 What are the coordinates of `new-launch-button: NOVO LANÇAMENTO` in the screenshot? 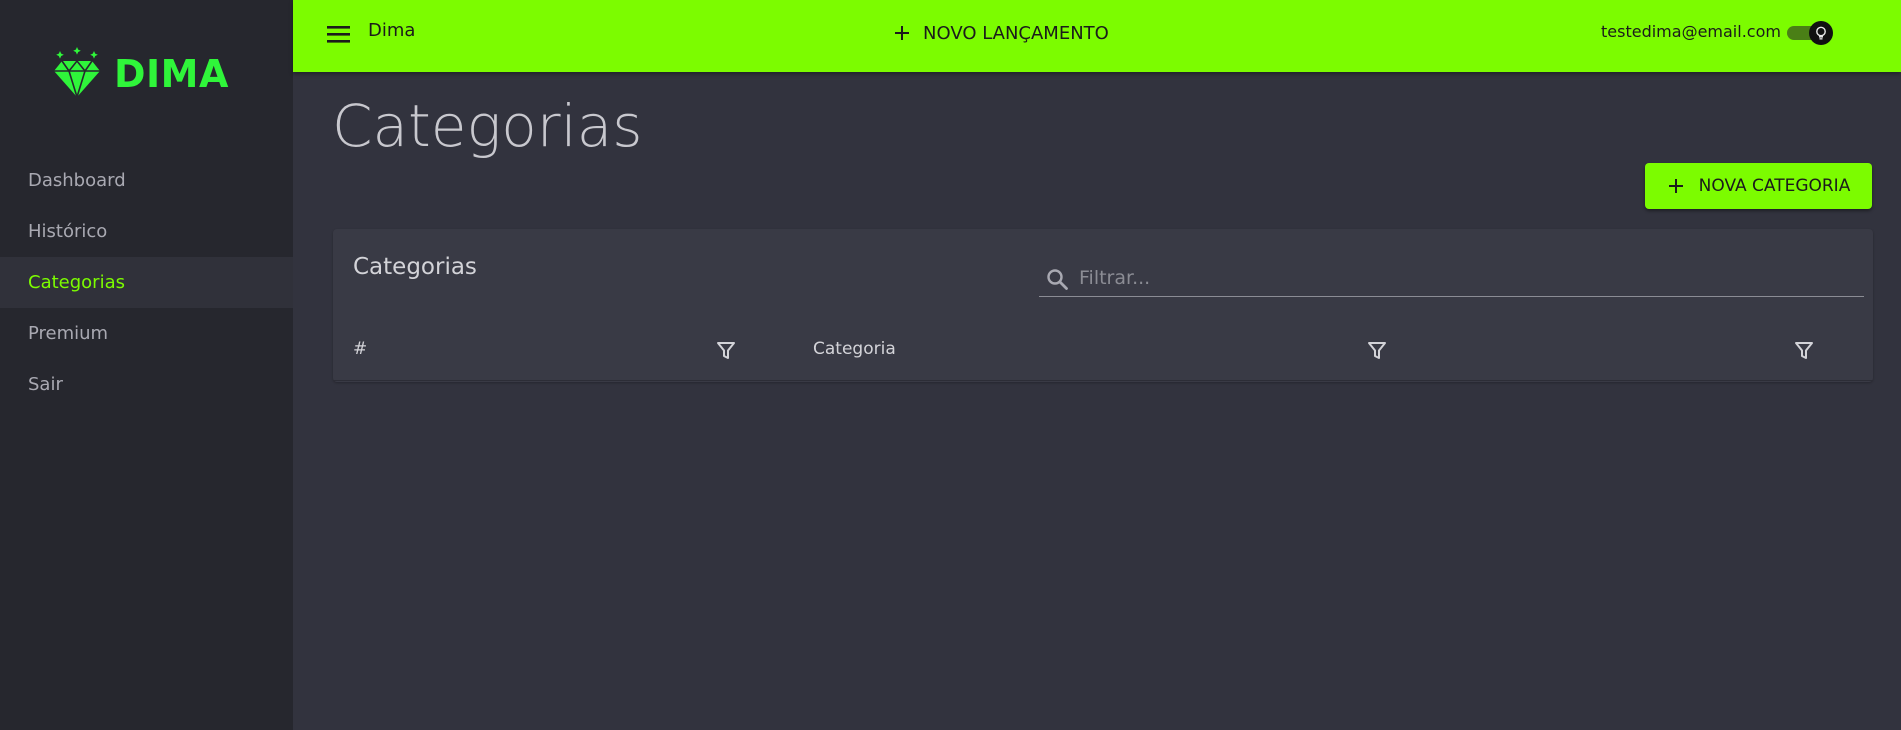 It's located at (1001, 33).